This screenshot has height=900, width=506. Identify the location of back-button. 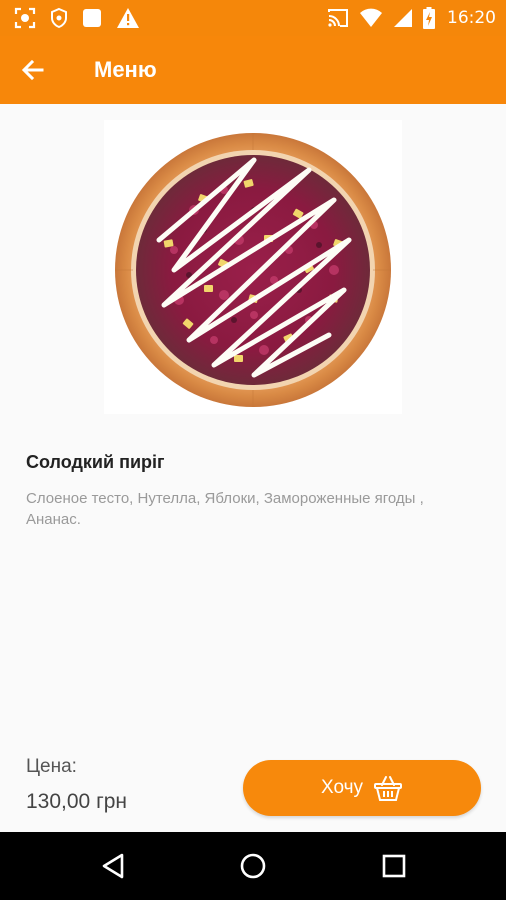
(38, 70).